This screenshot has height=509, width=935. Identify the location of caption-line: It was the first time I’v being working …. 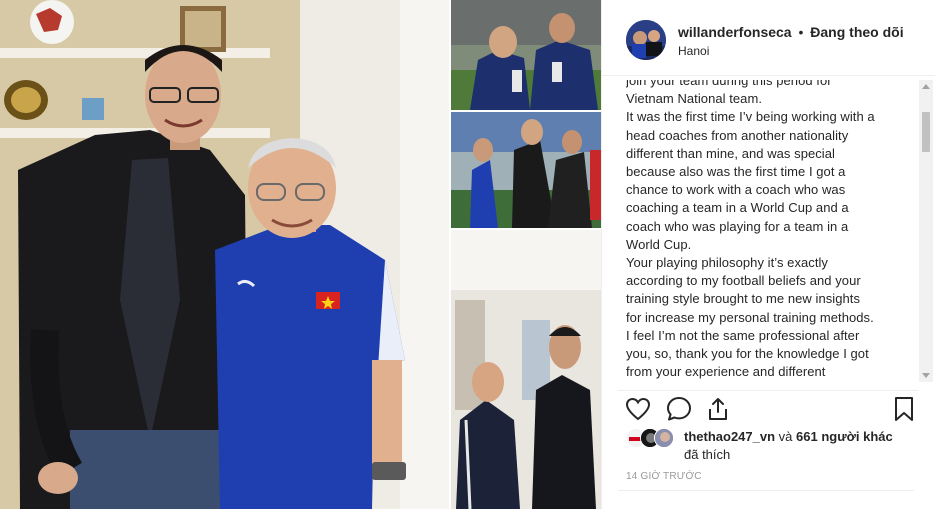
(750, 117).